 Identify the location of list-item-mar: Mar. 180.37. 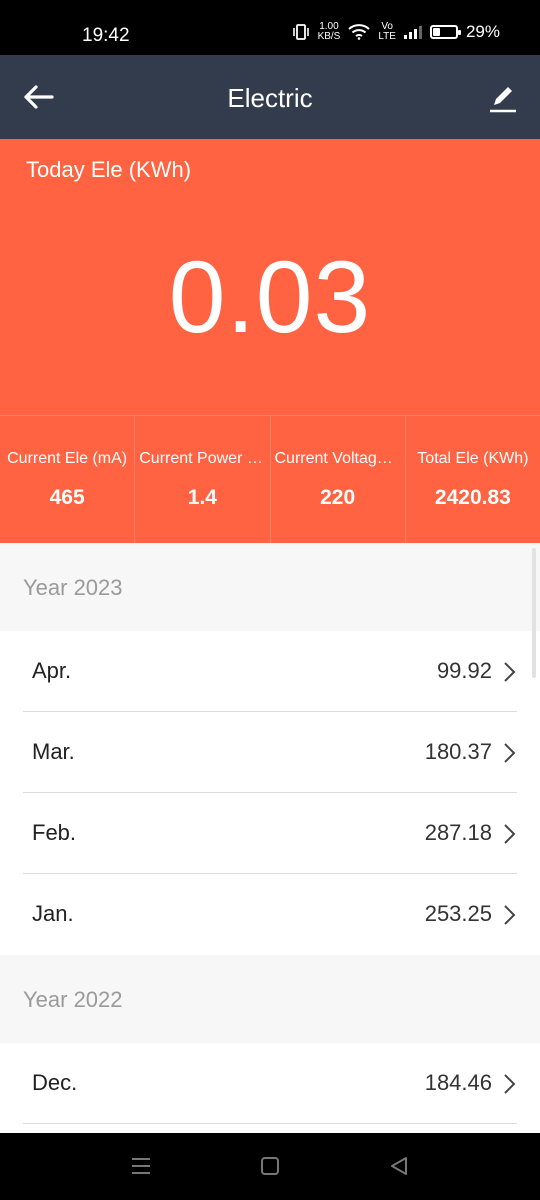
(270, 752).